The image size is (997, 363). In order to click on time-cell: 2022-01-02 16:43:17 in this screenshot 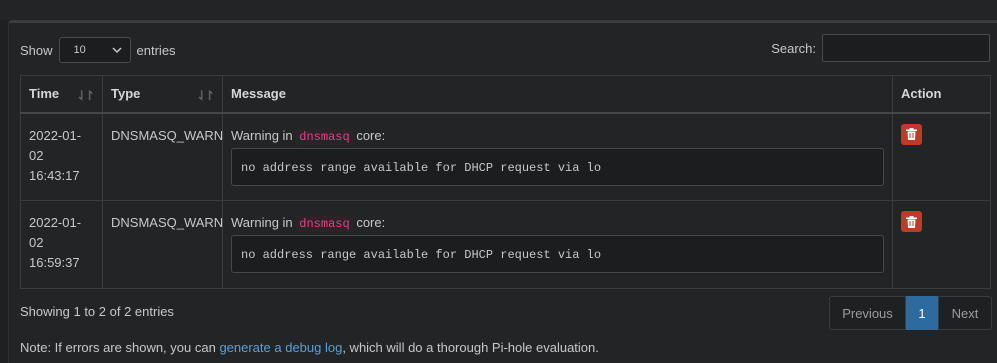, I will do `click(61, 156)`.